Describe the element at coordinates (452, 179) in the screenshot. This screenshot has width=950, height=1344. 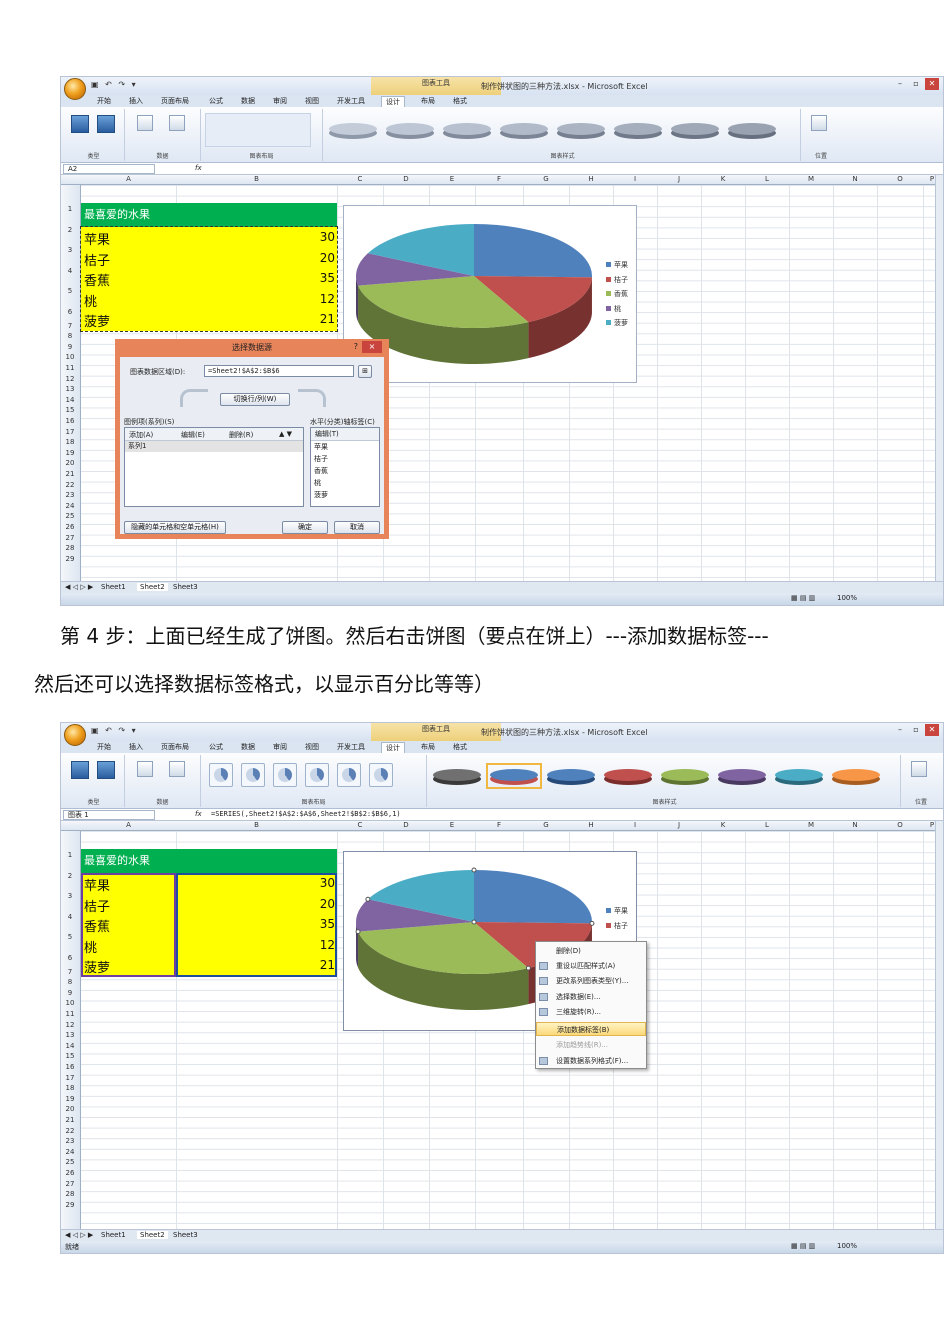
I see `column-header: E` at that location.